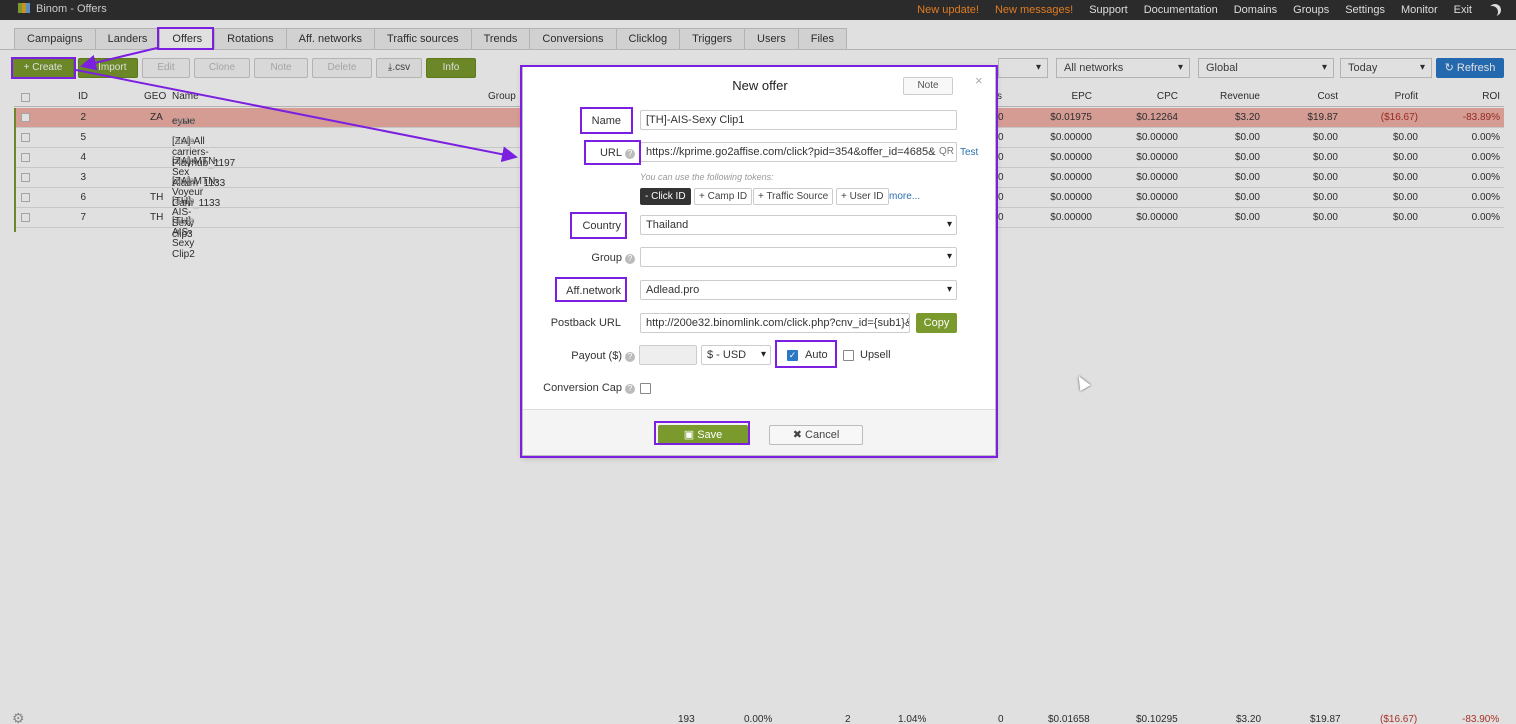  I want to click on close-icon: ×, so click(979, 80).